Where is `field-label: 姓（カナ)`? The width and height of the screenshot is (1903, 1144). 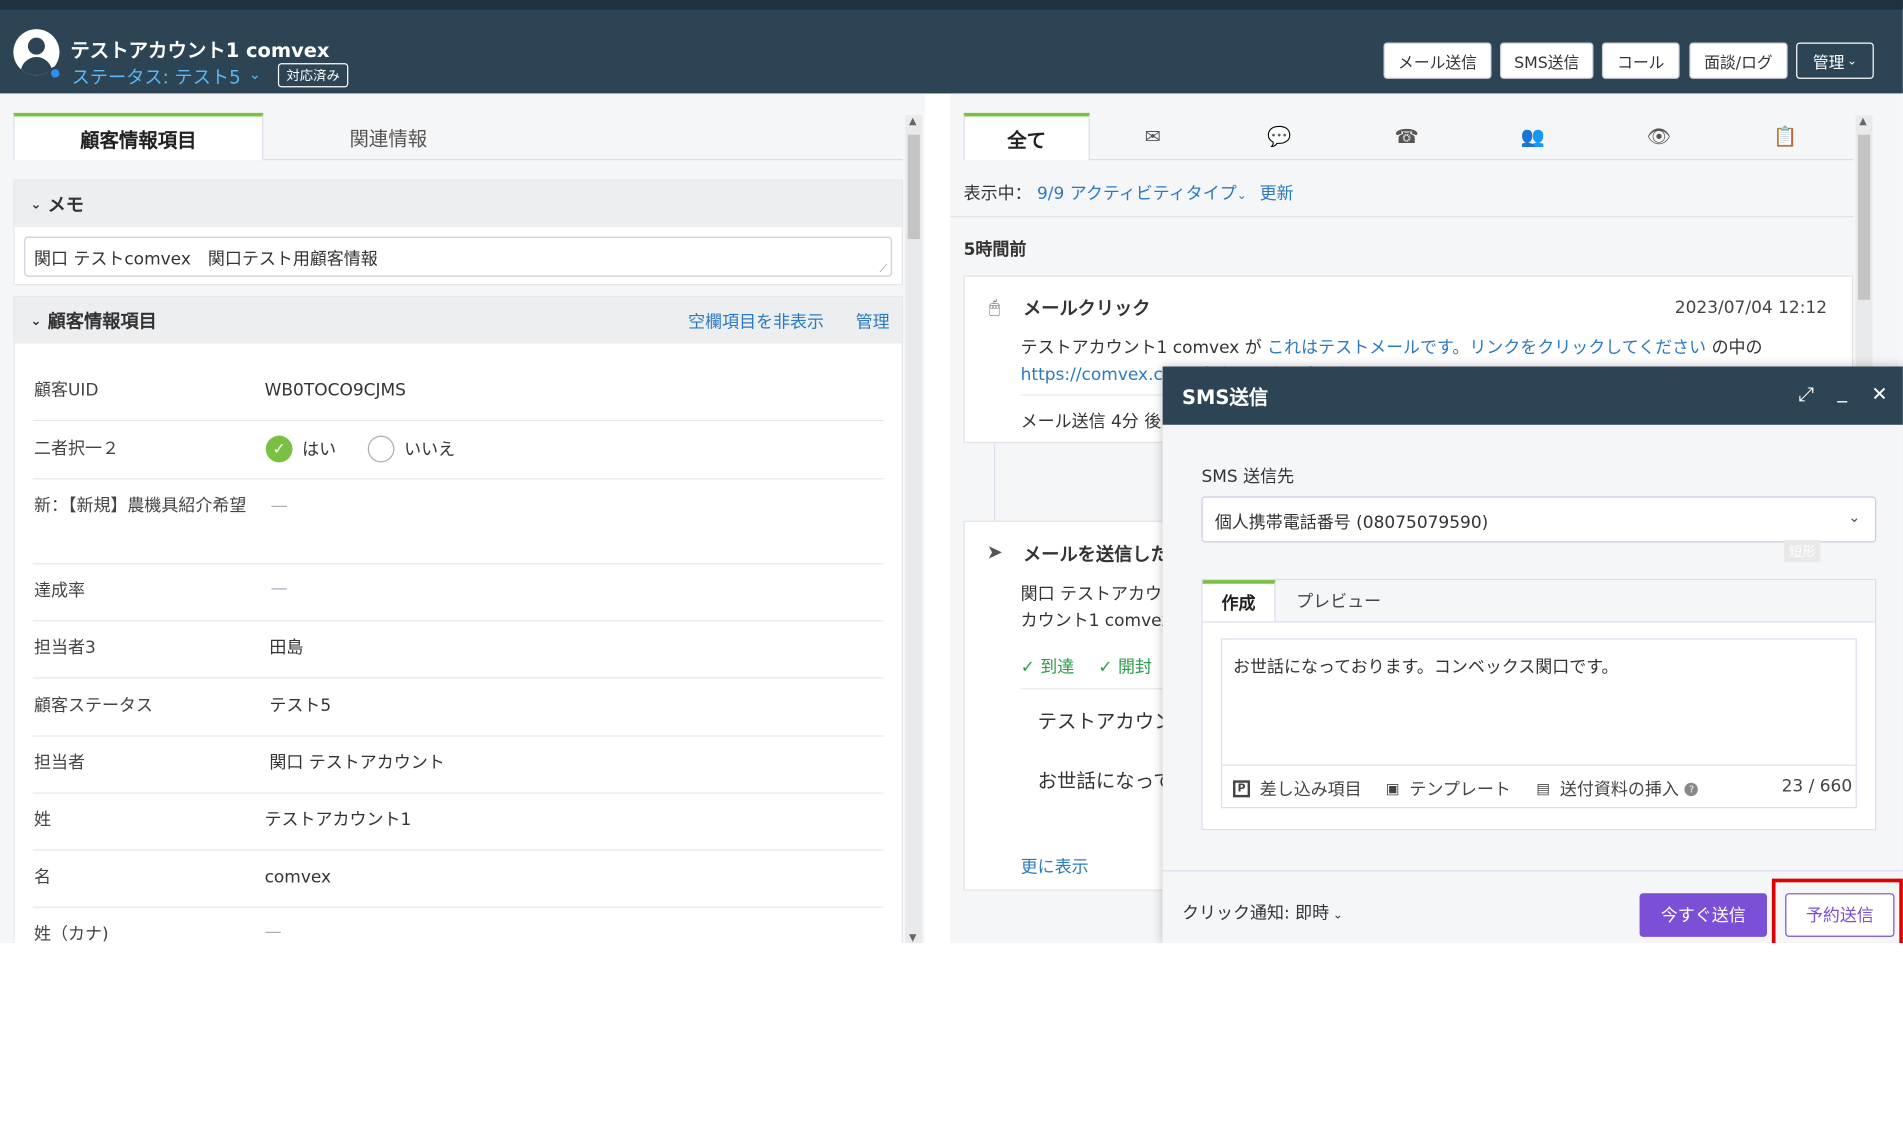
field-label: 姓（カナ) is located at coordinates (71, 933).